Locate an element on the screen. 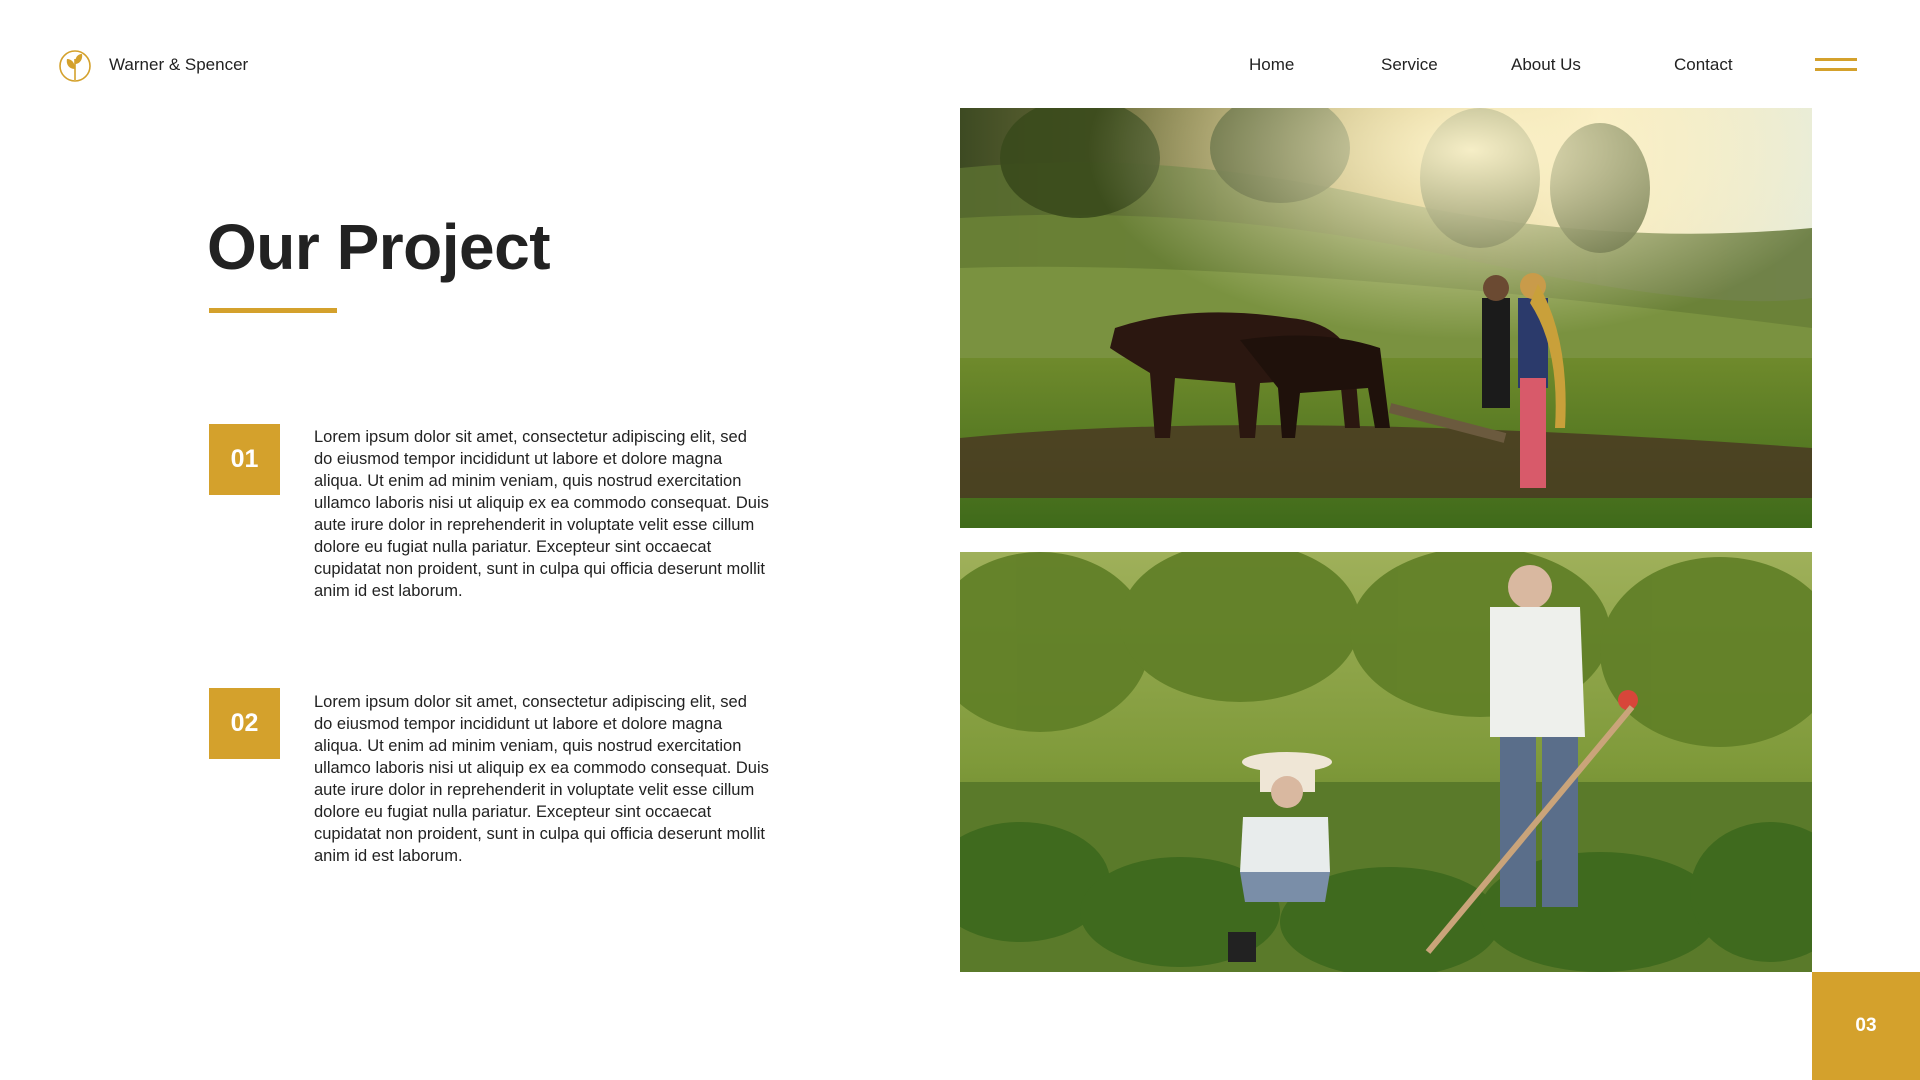 This screenshot has height=1080, width=1920. nav-service: Service is located at coordinates (1409, 65).